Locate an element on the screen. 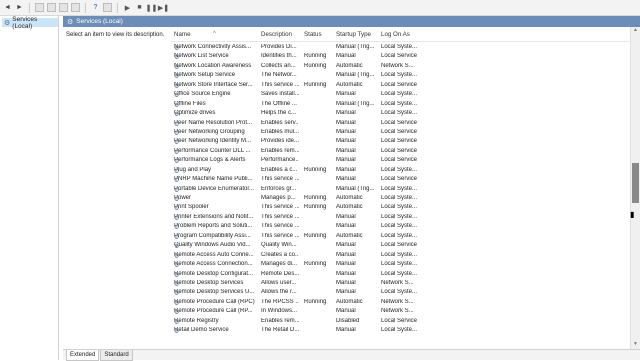  service-name: ⚙ Remote Registry is located at coordinates (218, 321).